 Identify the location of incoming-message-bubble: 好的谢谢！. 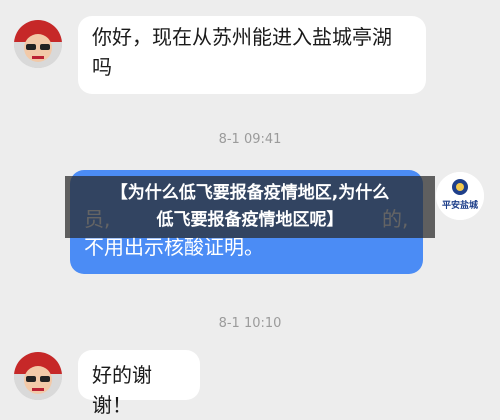
(139, 383).